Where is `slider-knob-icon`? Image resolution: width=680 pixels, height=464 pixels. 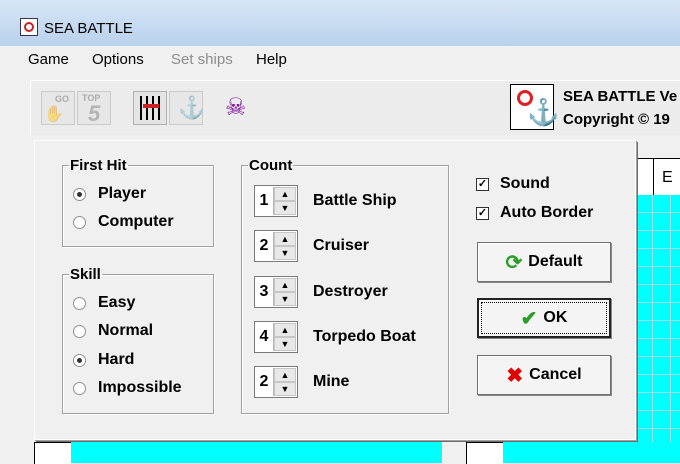
slider-knob-icon is located at coordinates (151, 106).